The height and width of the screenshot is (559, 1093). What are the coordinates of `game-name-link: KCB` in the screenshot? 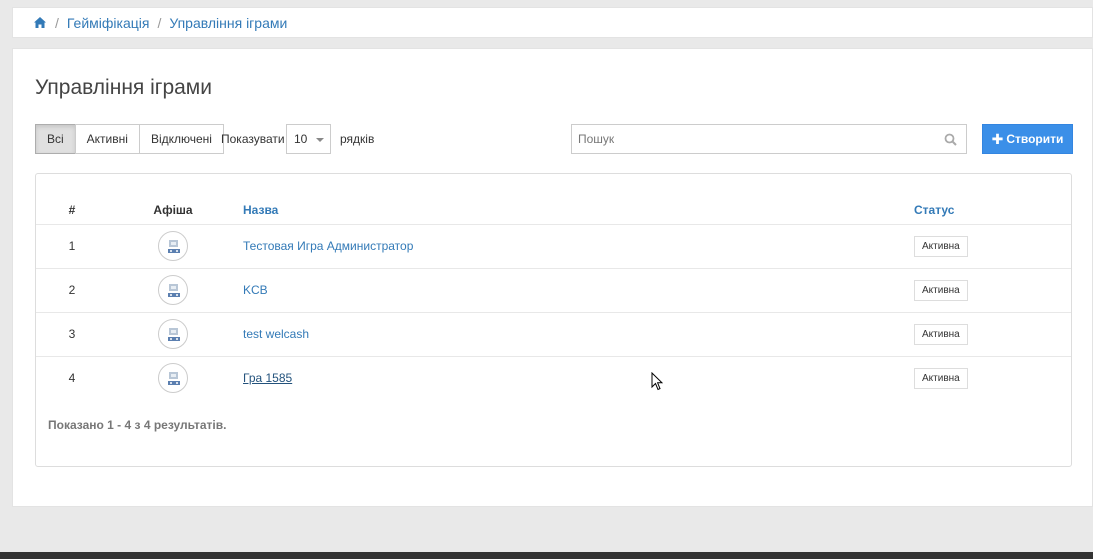 It's located at (255, 290).